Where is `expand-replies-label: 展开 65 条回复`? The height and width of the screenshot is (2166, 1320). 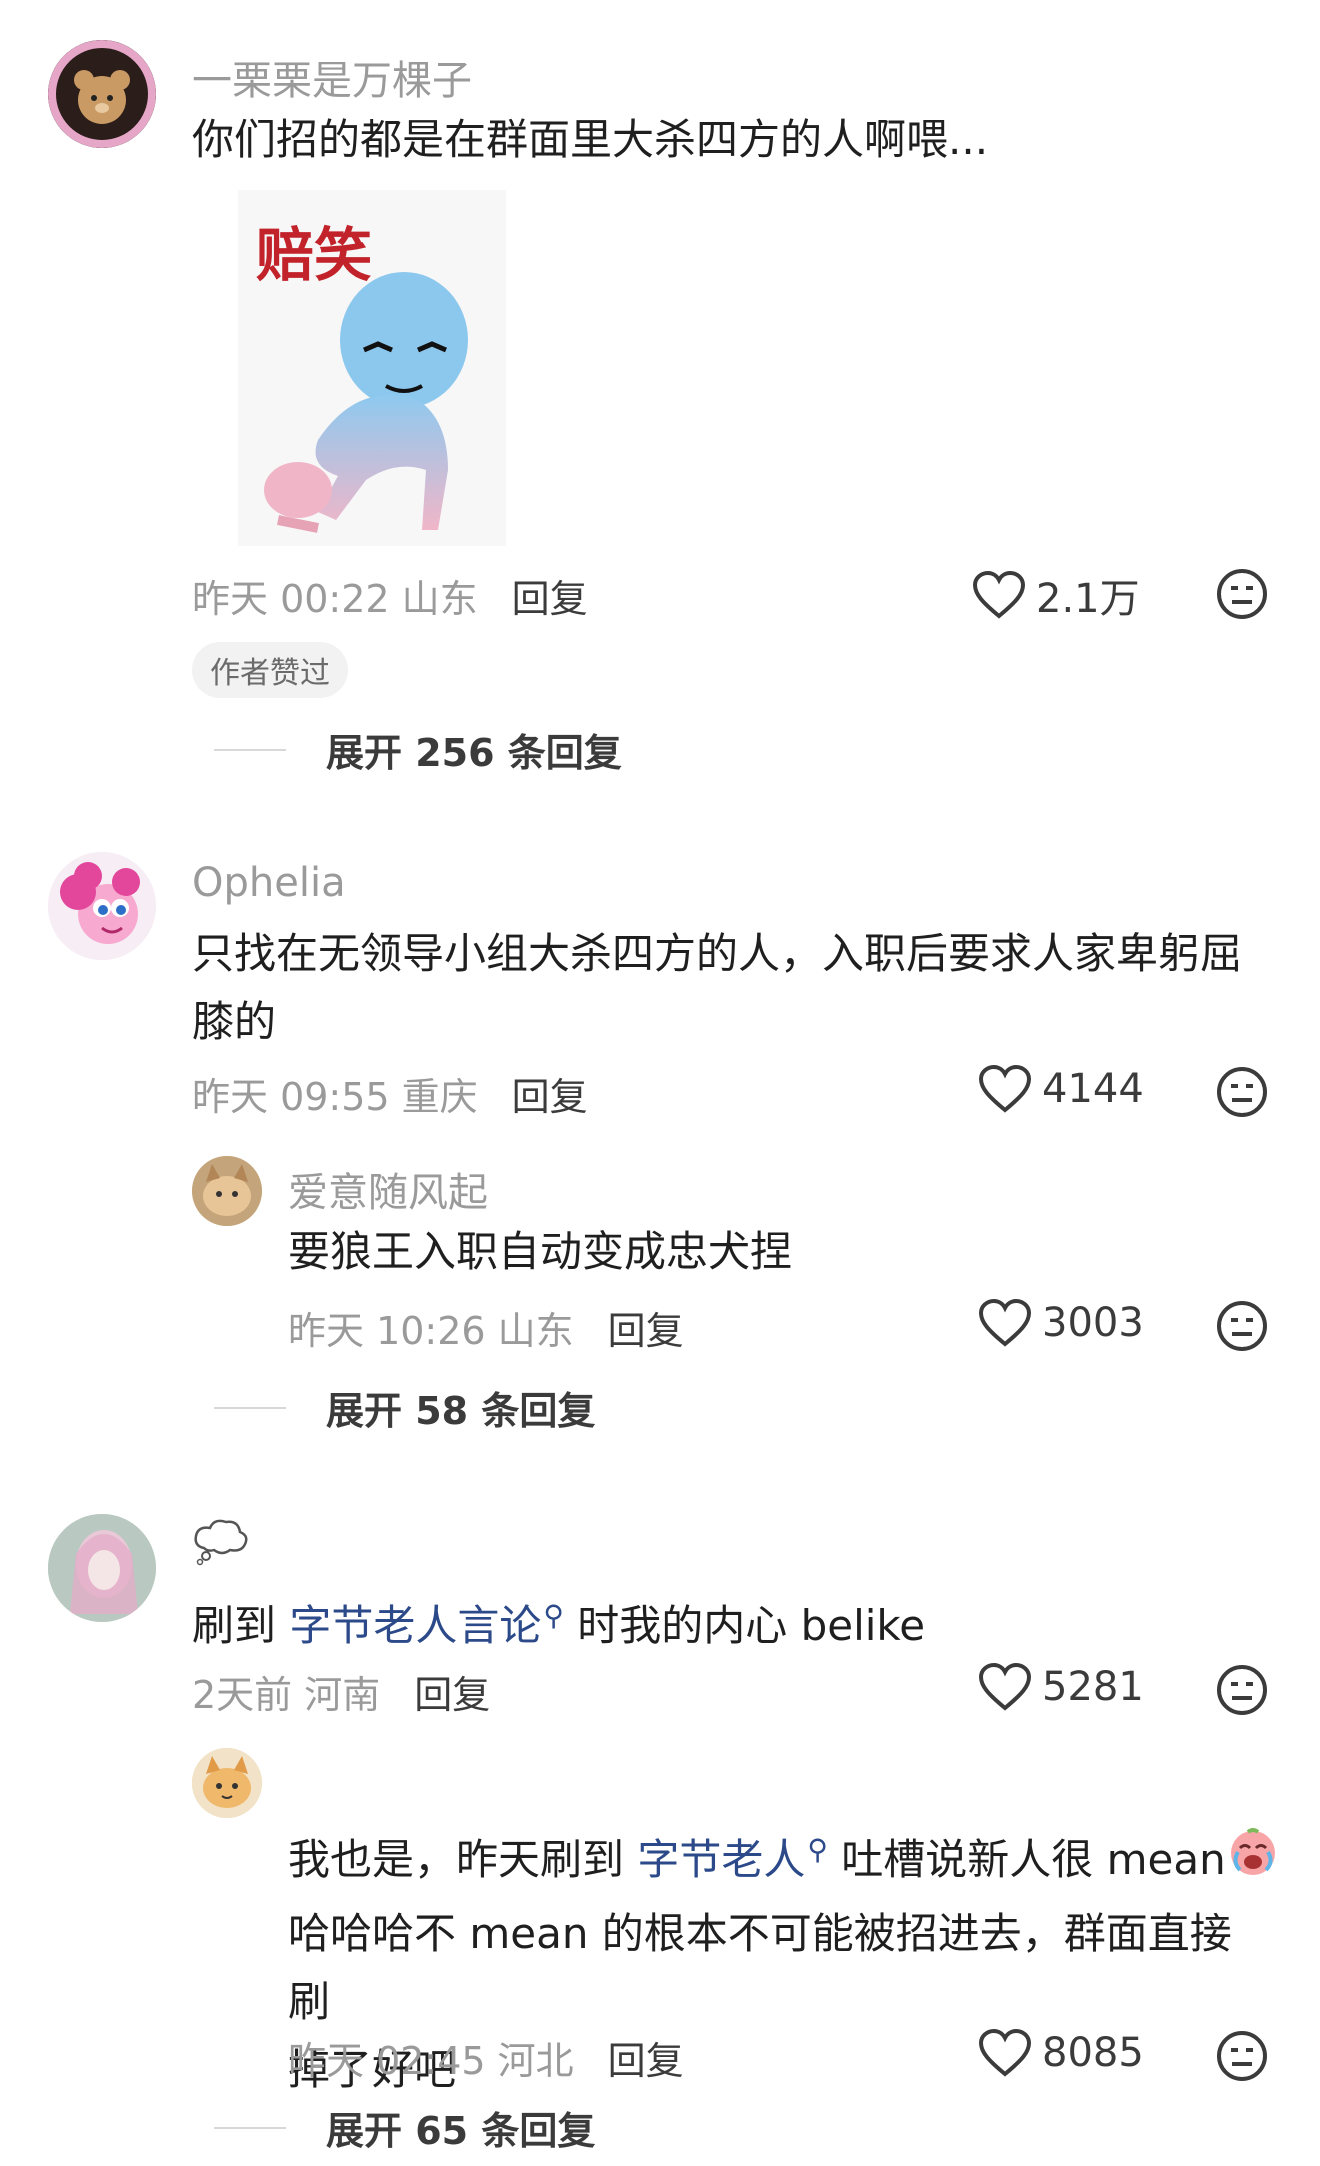 expand-replies-label: 展开 65 条回复 is located at coordinates (461, 2131).